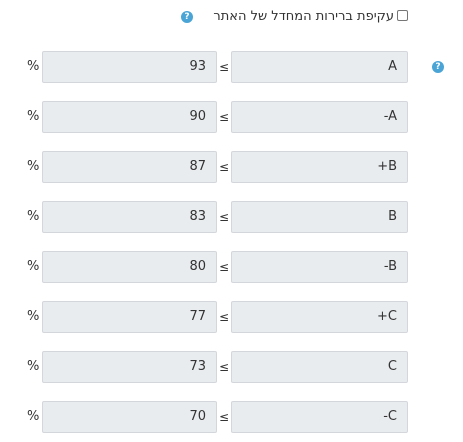 This screenshot has width=463, height=442. Describe the element at coordinates (303, 16) in the screenshot. I see `override-defaults-label: עקיפת ברירות המחדל של האתר` at that location.